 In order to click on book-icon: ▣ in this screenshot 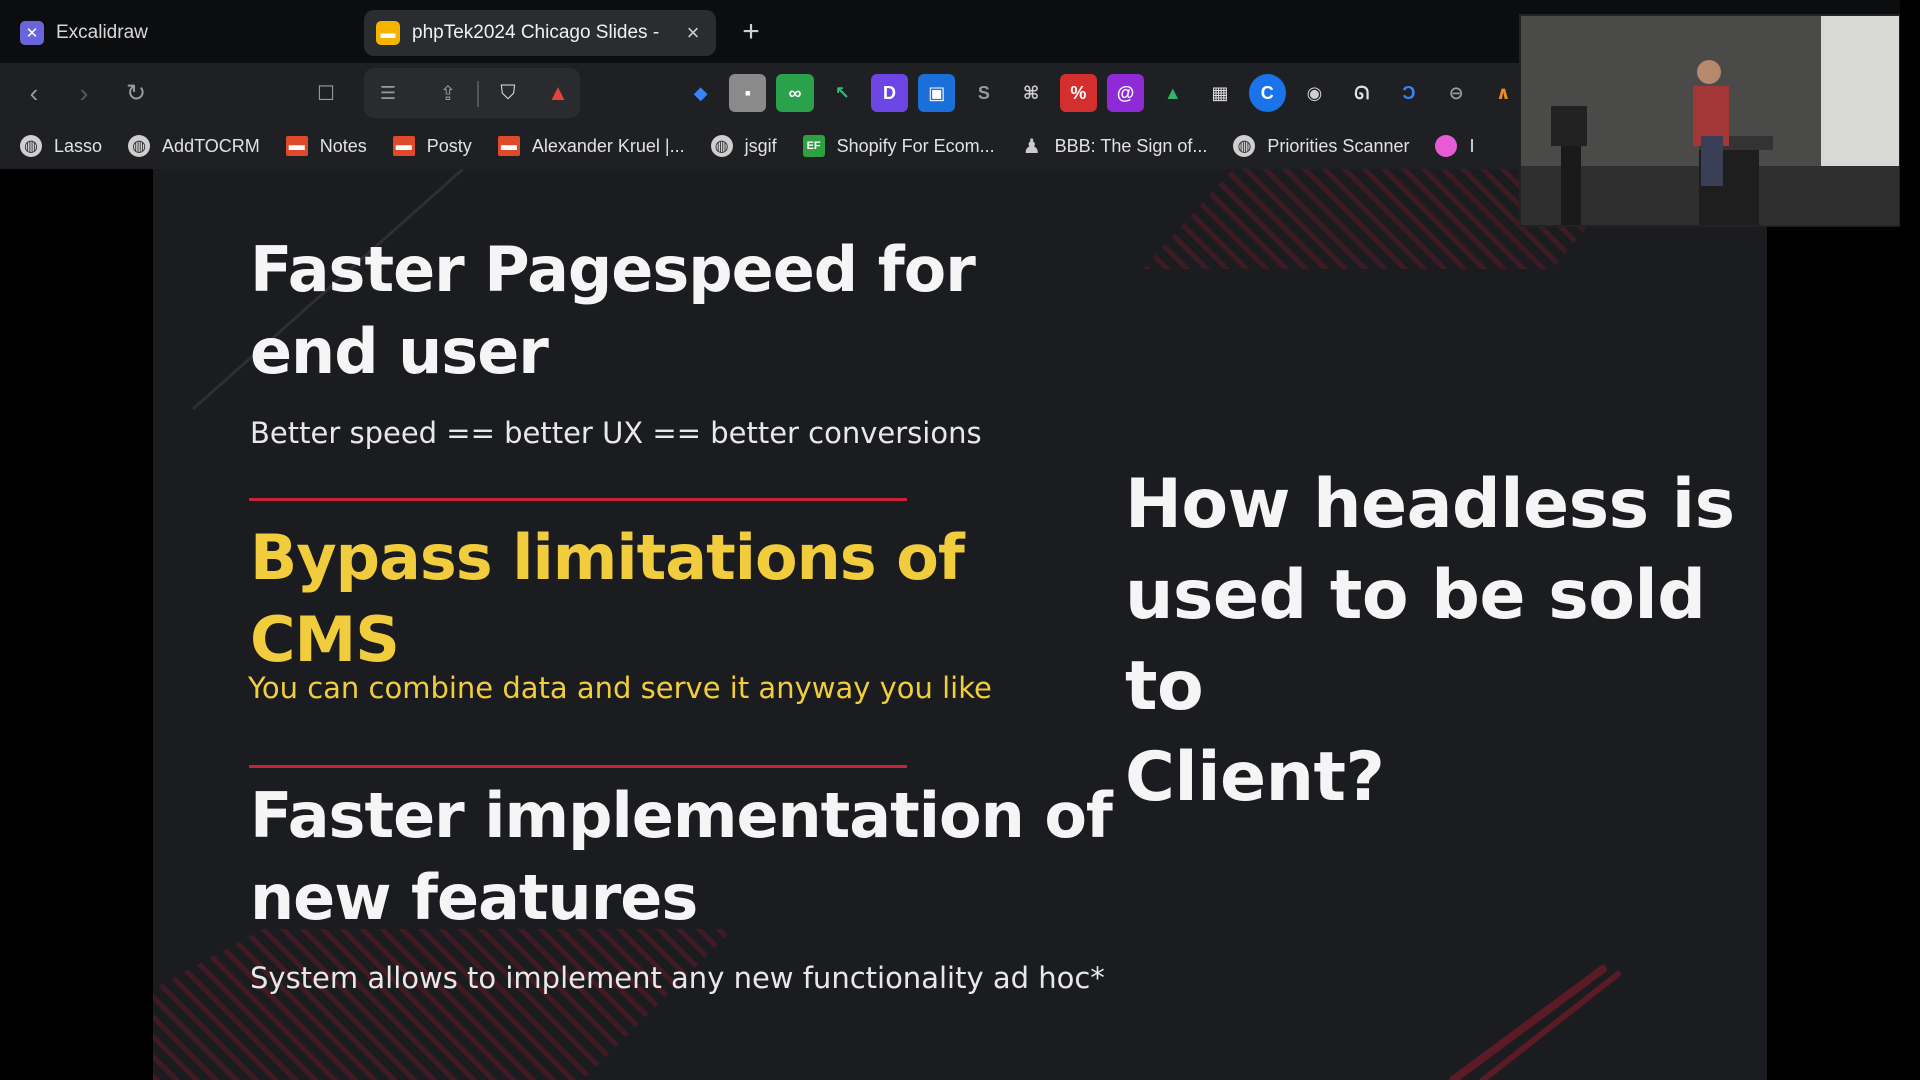, I will do `click(937, 93)`.